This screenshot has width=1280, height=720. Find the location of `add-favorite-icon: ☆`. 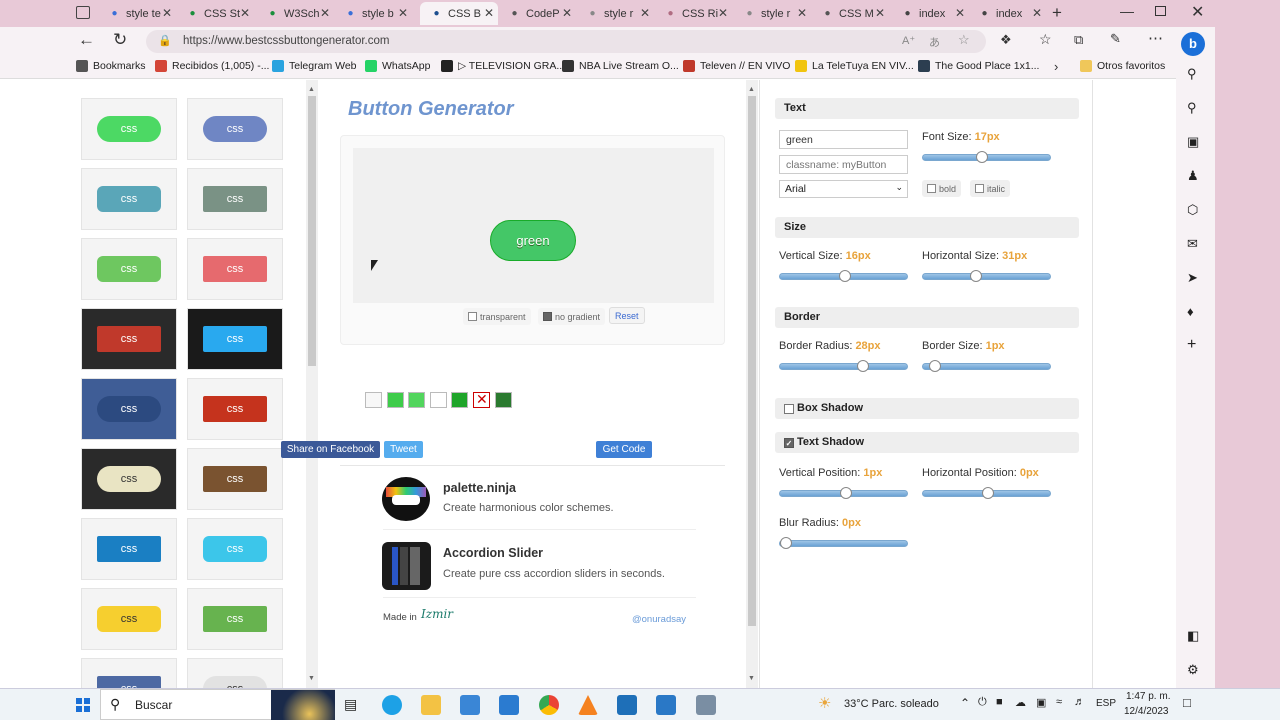

add-favorite-icon: ☆ is located at coordinates (964, 40).